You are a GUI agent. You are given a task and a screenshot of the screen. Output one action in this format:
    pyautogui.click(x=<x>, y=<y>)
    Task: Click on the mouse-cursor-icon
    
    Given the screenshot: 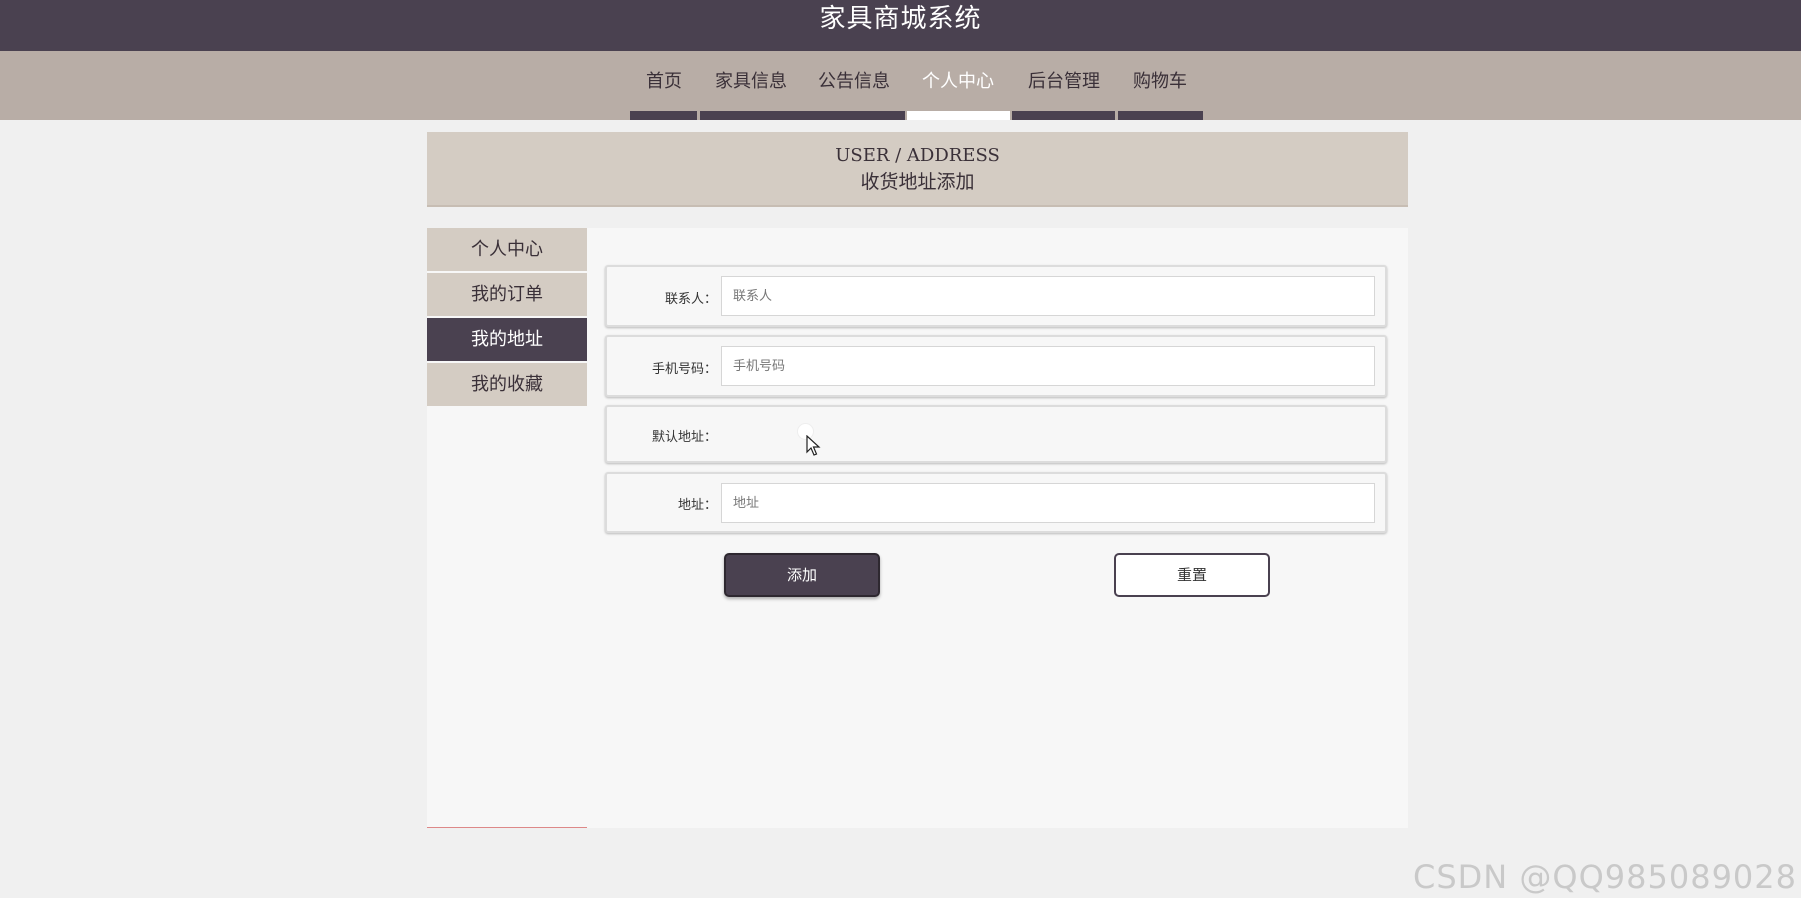 What is the action you would take?
    pyautogui.click(x=813, y=445)
    